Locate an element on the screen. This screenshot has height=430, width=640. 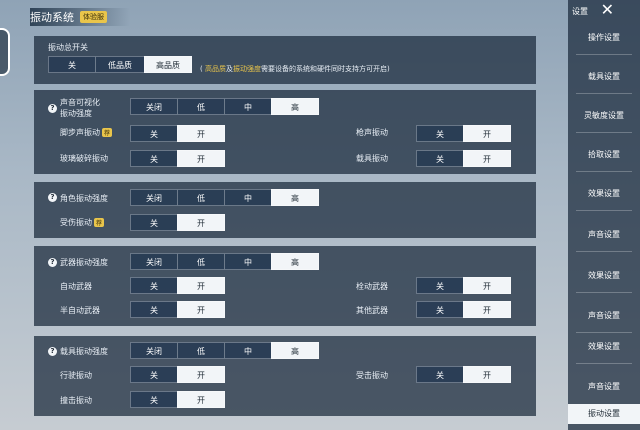
master-vibration-selector: 关 低品质 高品质 is located at coordinates (120, 64).